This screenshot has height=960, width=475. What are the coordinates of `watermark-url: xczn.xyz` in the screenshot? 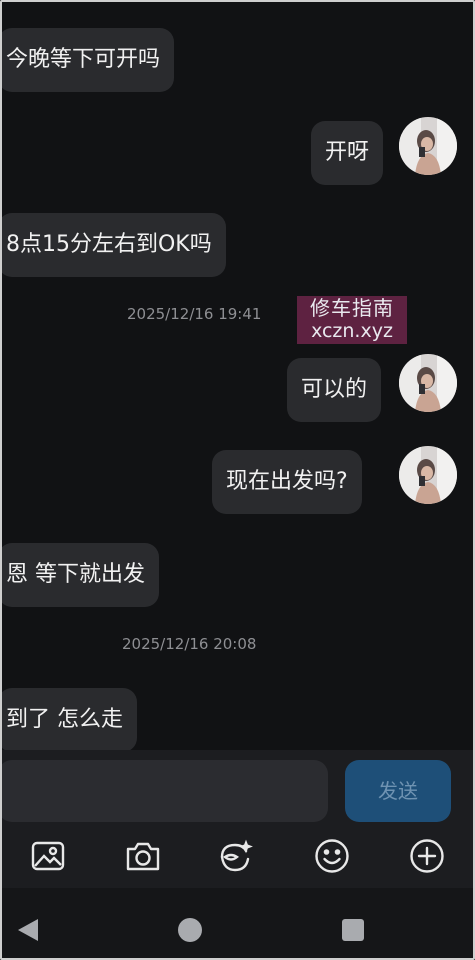 It's located at (352, 331).